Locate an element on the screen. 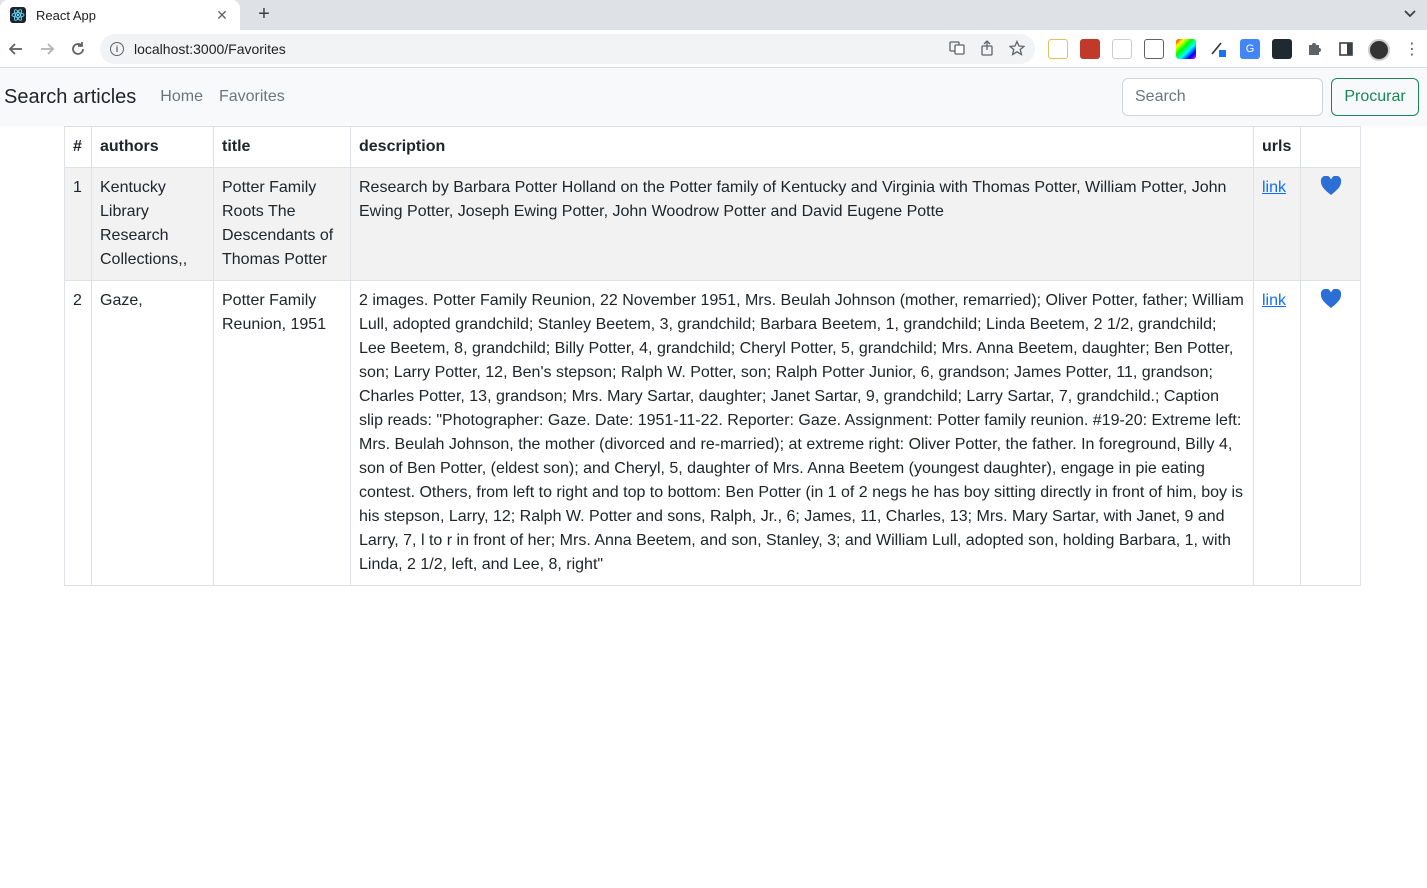  nav-link-favorites: Favorites is located at coordinates (252, 97).